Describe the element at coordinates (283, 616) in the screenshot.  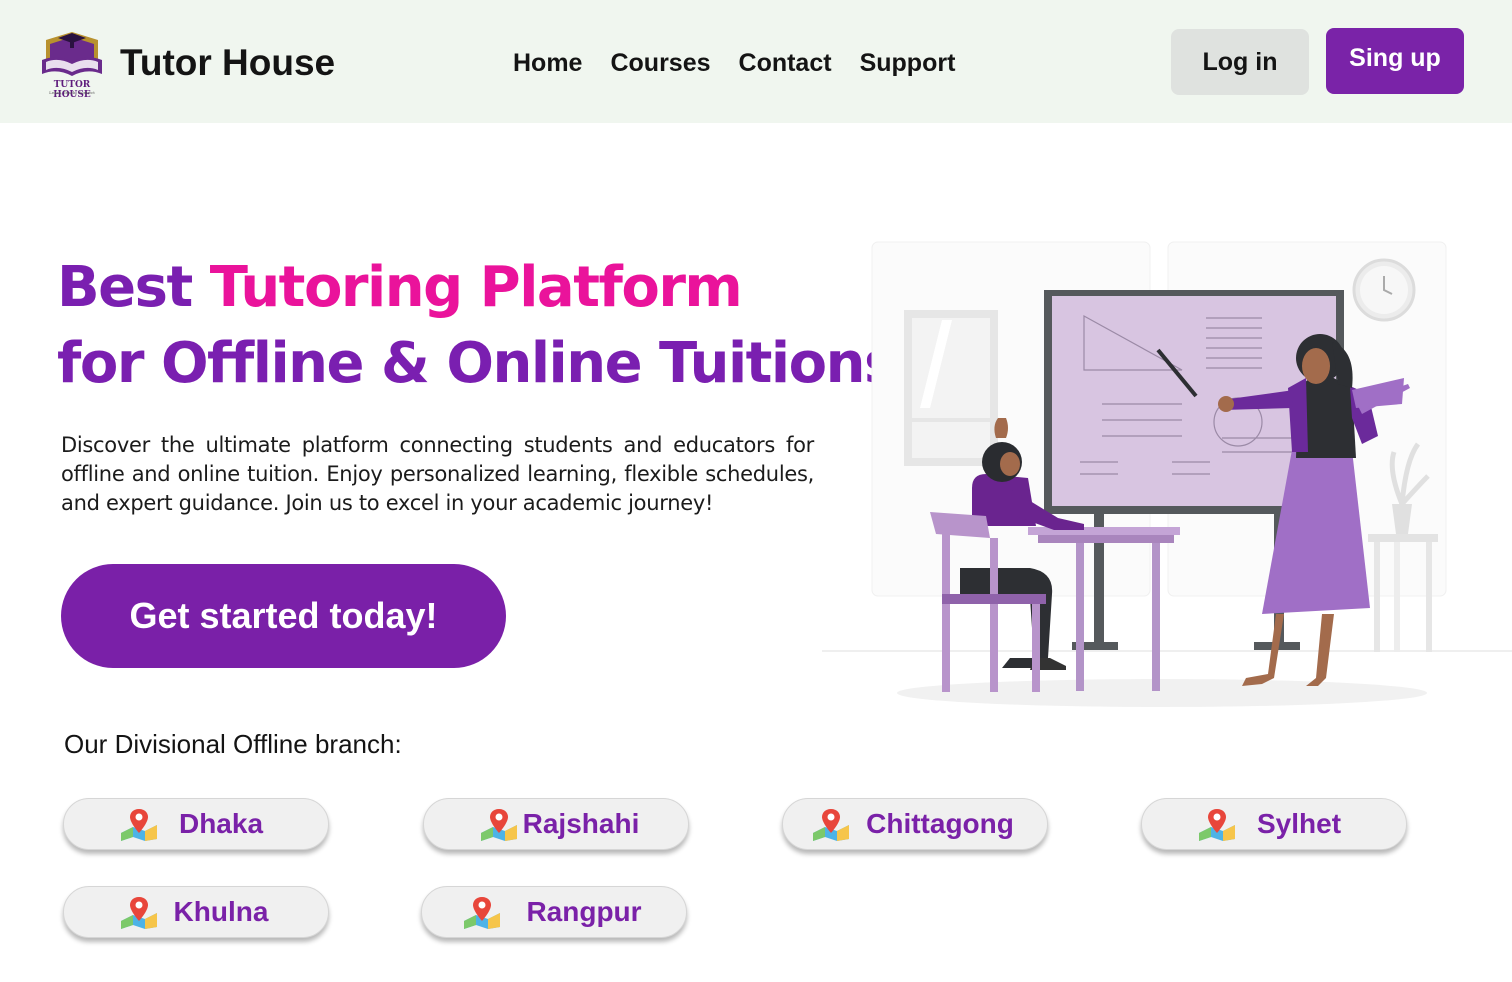
I see `get-started-button: Get started today!` at that location.